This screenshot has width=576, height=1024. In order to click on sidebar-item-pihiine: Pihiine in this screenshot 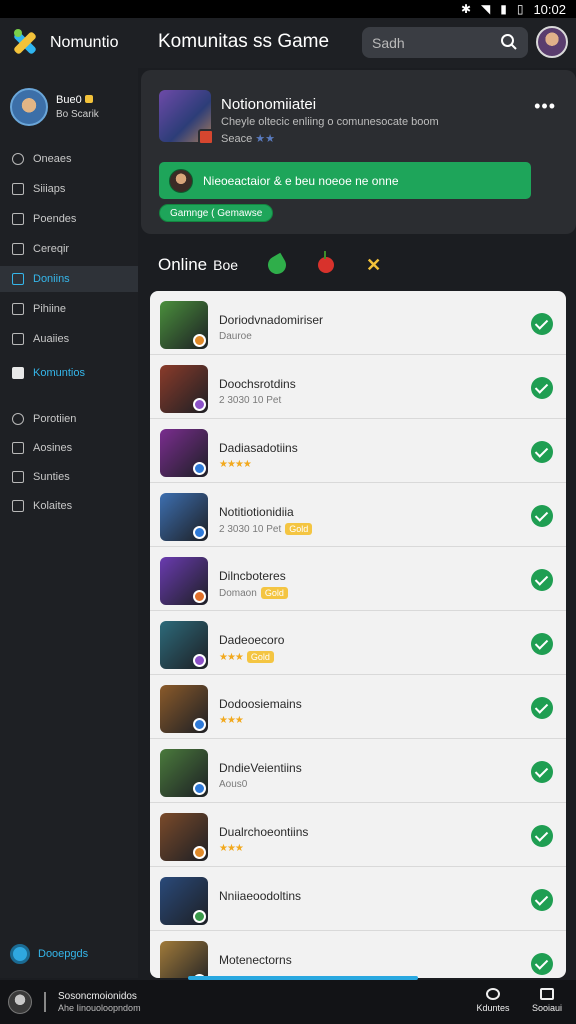, I will do `click(69, 309)`.